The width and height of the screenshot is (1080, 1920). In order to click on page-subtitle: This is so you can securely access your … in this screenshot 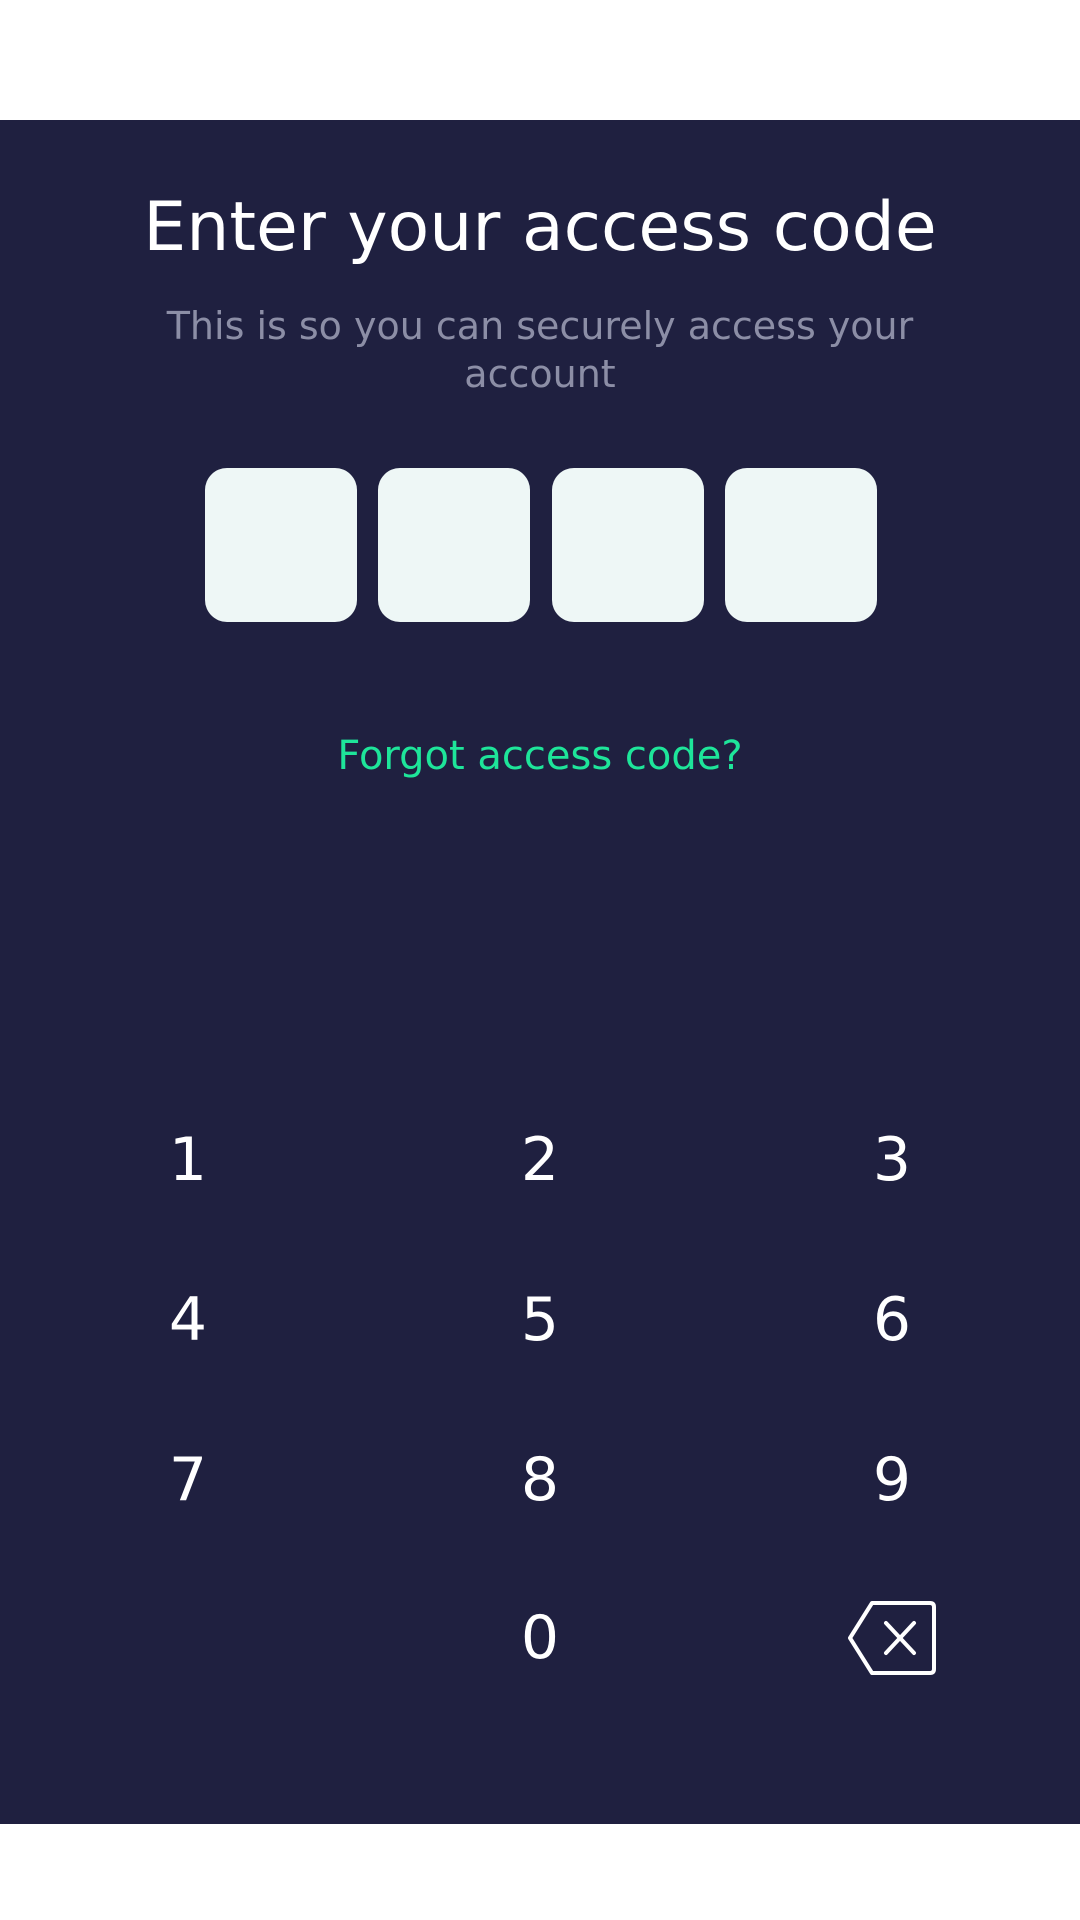, I will do `click(540, 350)`.